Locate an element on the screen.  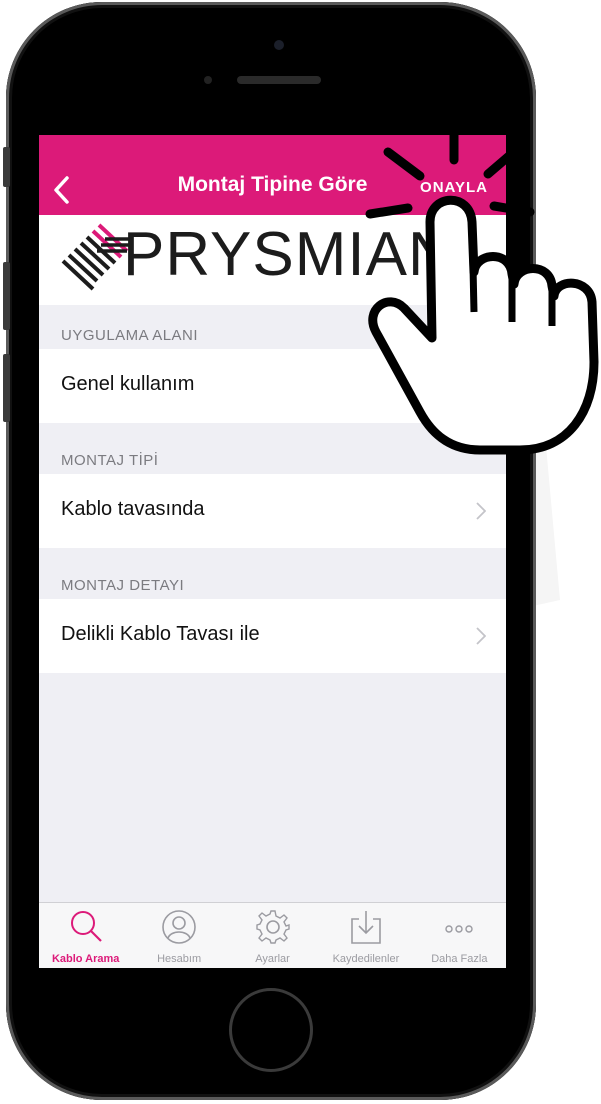
tab-ayarlar: Ayarlar is located at coordinates (272, 935).